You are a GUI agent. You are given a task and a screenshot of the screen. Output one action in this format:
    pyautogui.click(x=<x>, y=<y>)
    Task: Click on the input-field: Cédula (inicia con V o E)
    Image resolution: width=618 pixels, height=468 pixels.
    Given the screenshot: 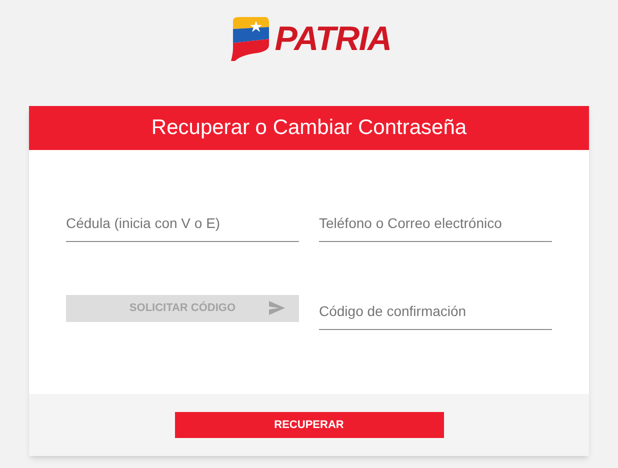 What is the action you would take?
    pyautogui.click(x=182, y=223)
    